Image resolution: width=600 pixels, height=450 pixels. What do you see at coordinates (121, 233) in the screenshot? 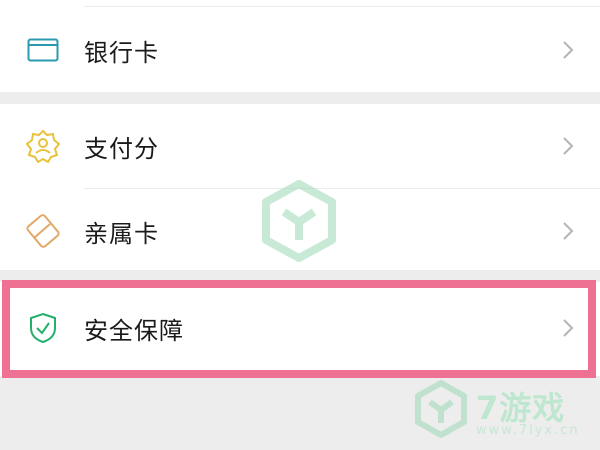
I see `menu-item-label: 亲属卡` at bounding box center [121, 233].